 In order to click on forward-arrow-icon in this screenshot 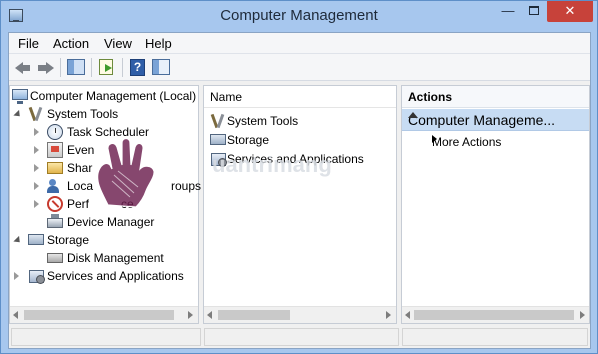, I will do `click(50, 68)`.